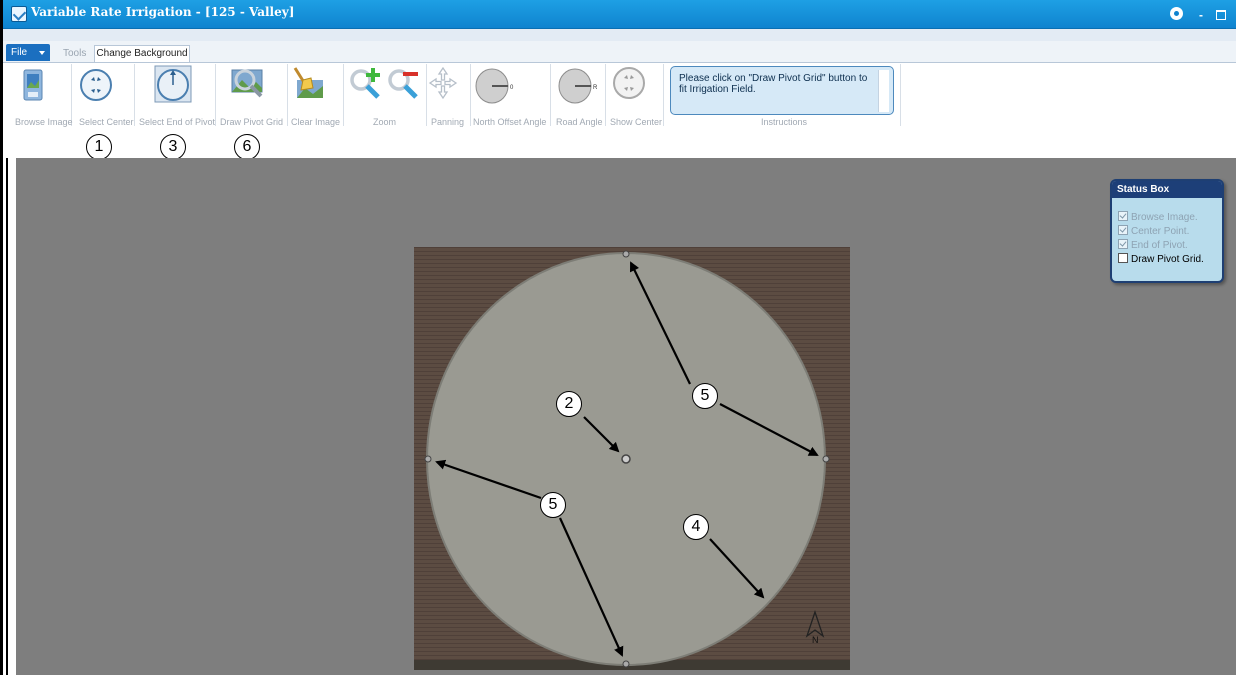 The image size is (1236, 675). Describe the element at coordinates (815, 623) in the screenshot. I see `north-arrow-icon` at that location.